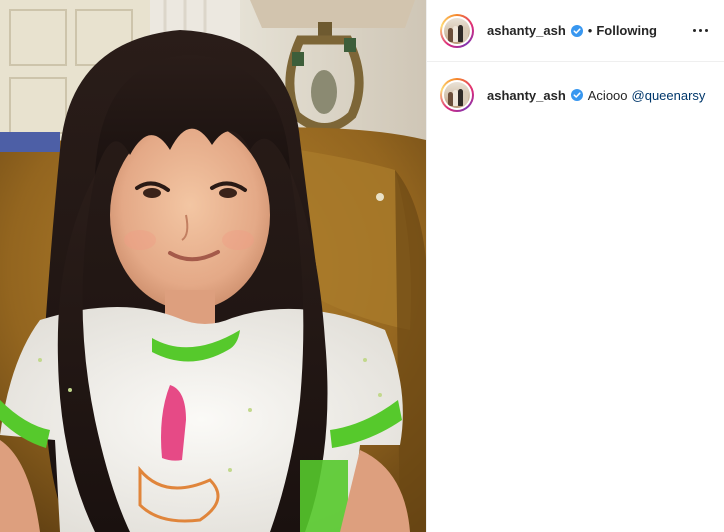  I want to click on caption-avatar, so click(457, 95).